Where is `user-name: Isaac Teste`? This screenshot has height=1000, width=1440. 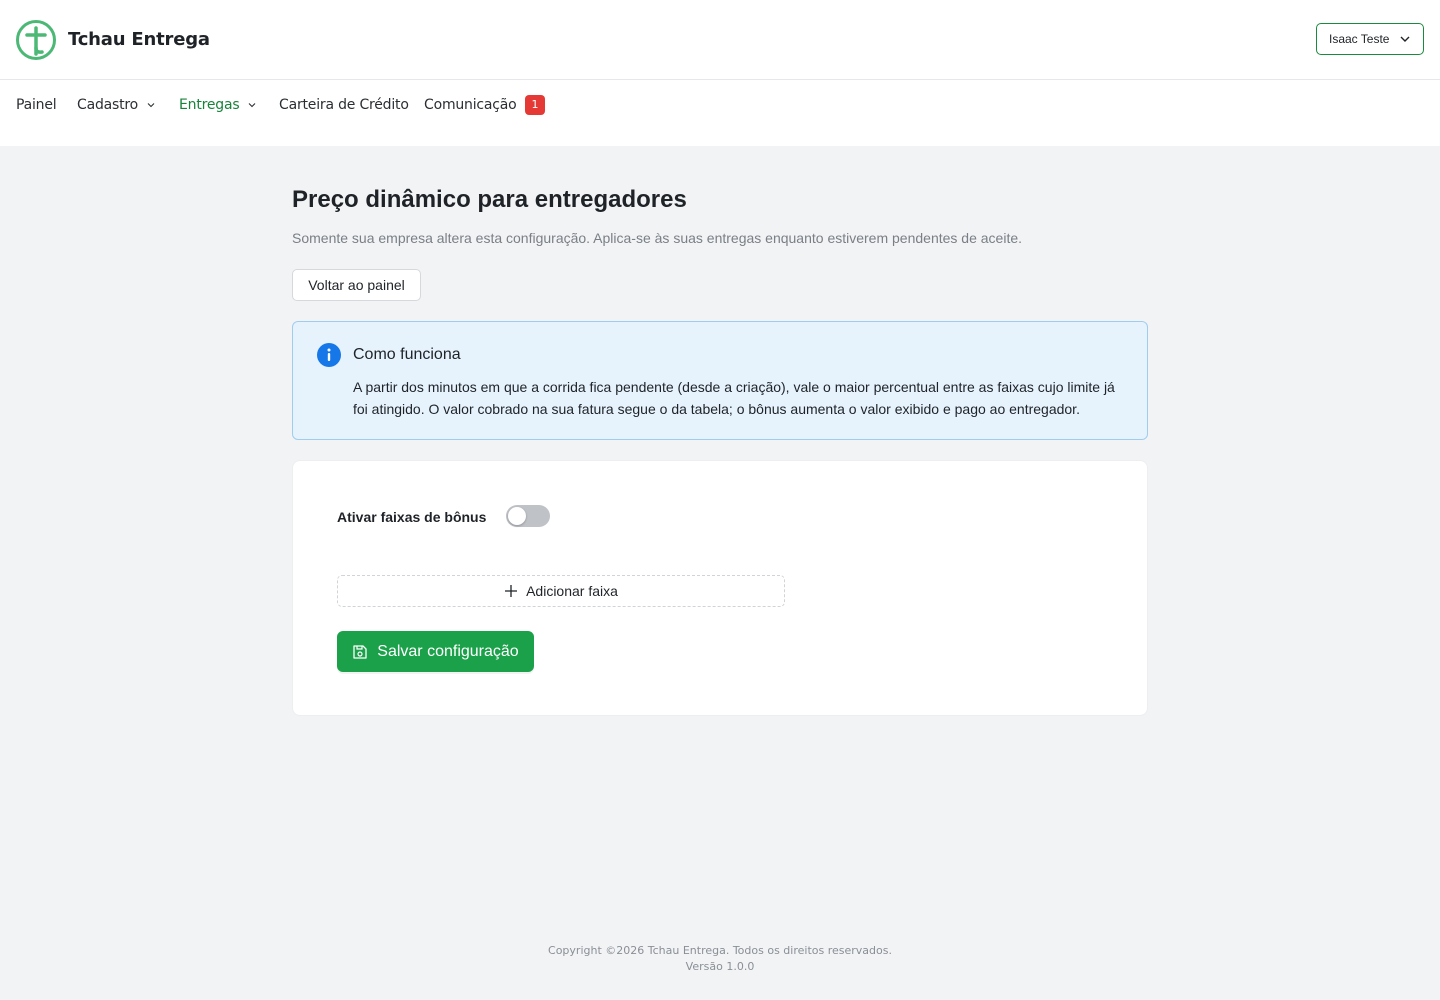 user-name: Isaac Teste is located at coordinates (1359, 39).